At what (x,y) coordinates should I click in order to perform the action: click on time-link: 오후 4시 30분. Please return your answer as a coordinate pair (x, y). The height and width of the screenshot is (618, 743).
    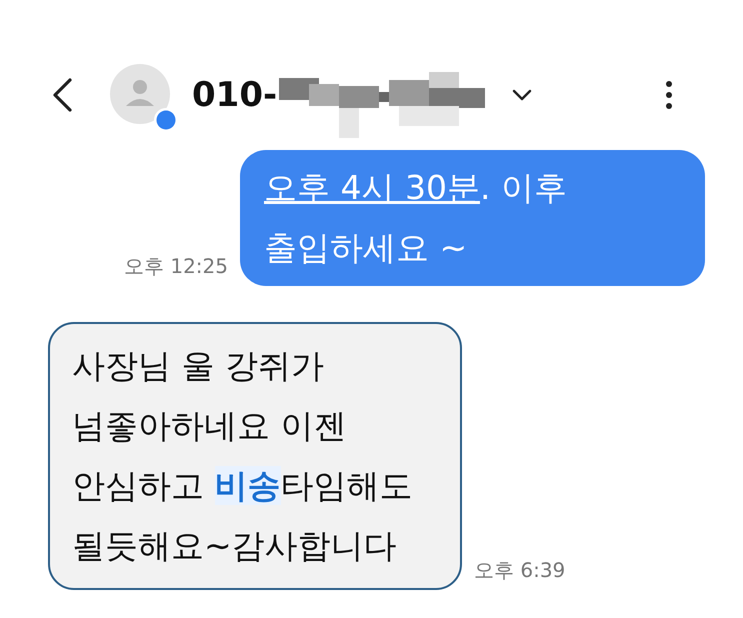
    Looking at the image, I should click on (372, 187).